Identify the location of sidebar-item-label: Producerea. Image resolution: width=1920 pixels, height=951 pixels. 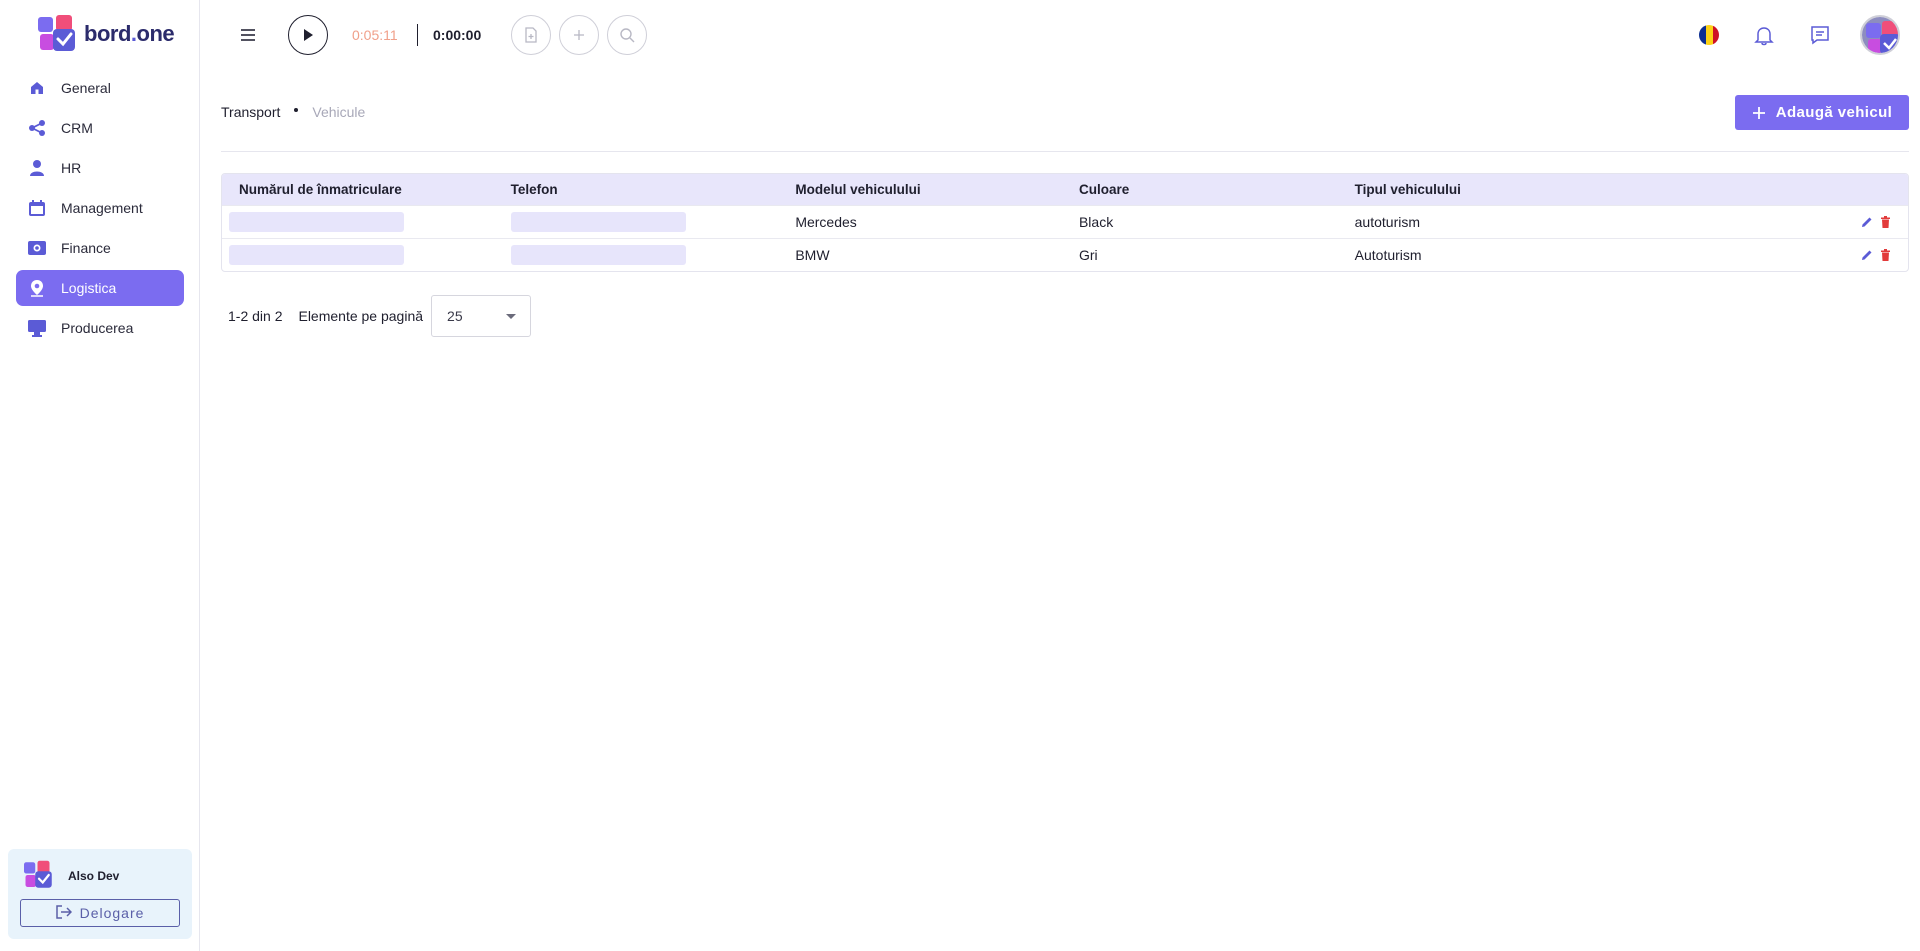
(97, 328).